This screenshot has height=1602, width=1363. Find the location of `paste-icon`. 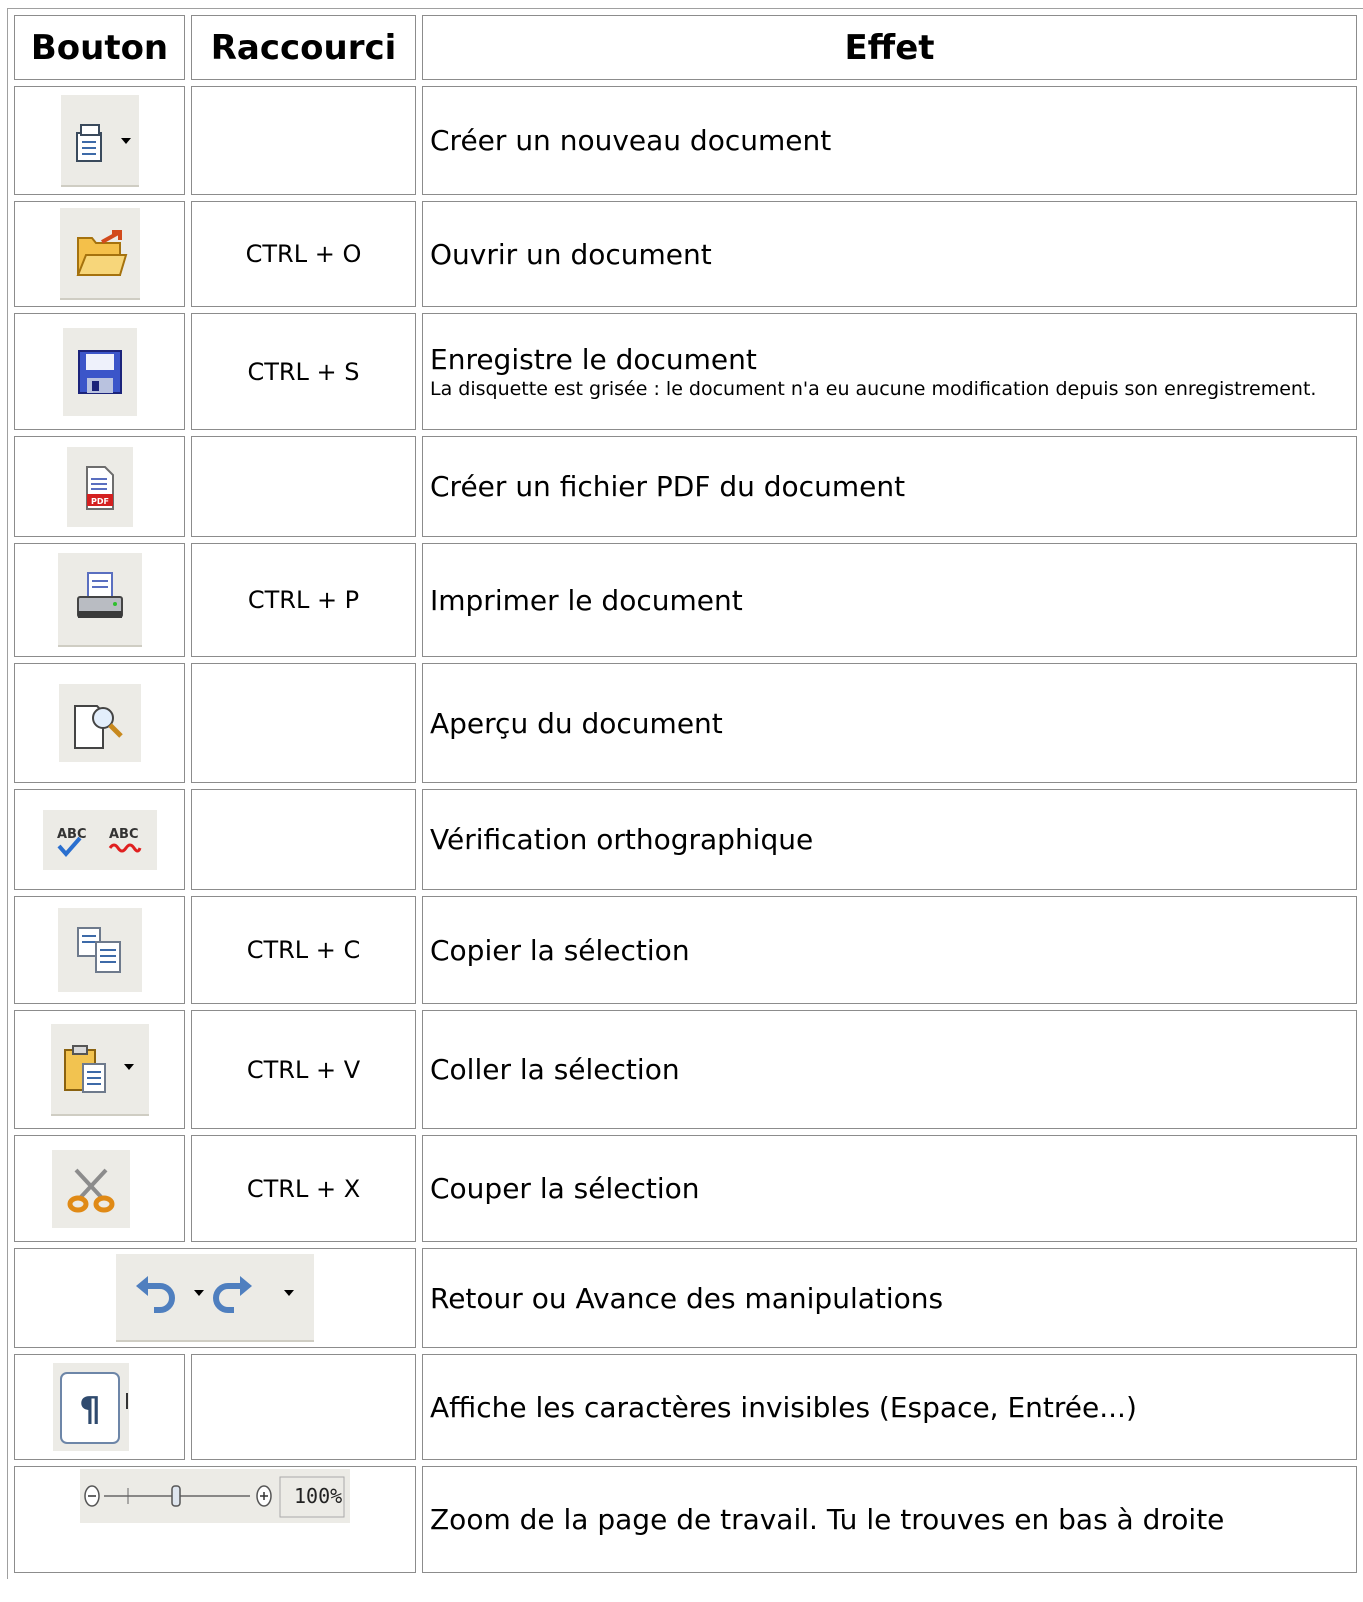

paste-icon is located at coordinates (98, 1068).